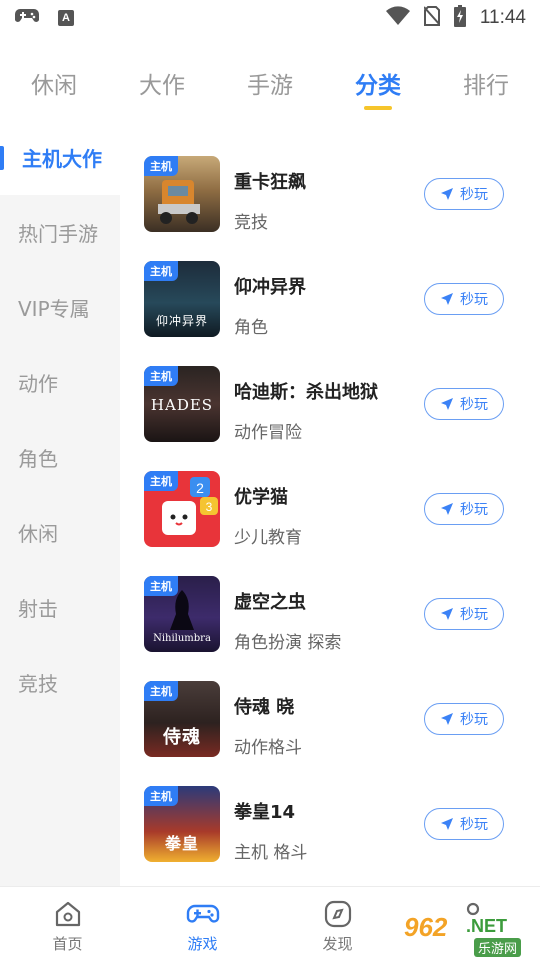 The width and height of the screenshot is (540, 960). I want to click on sidebar-item-casual: 休闲, so click(60, 532).